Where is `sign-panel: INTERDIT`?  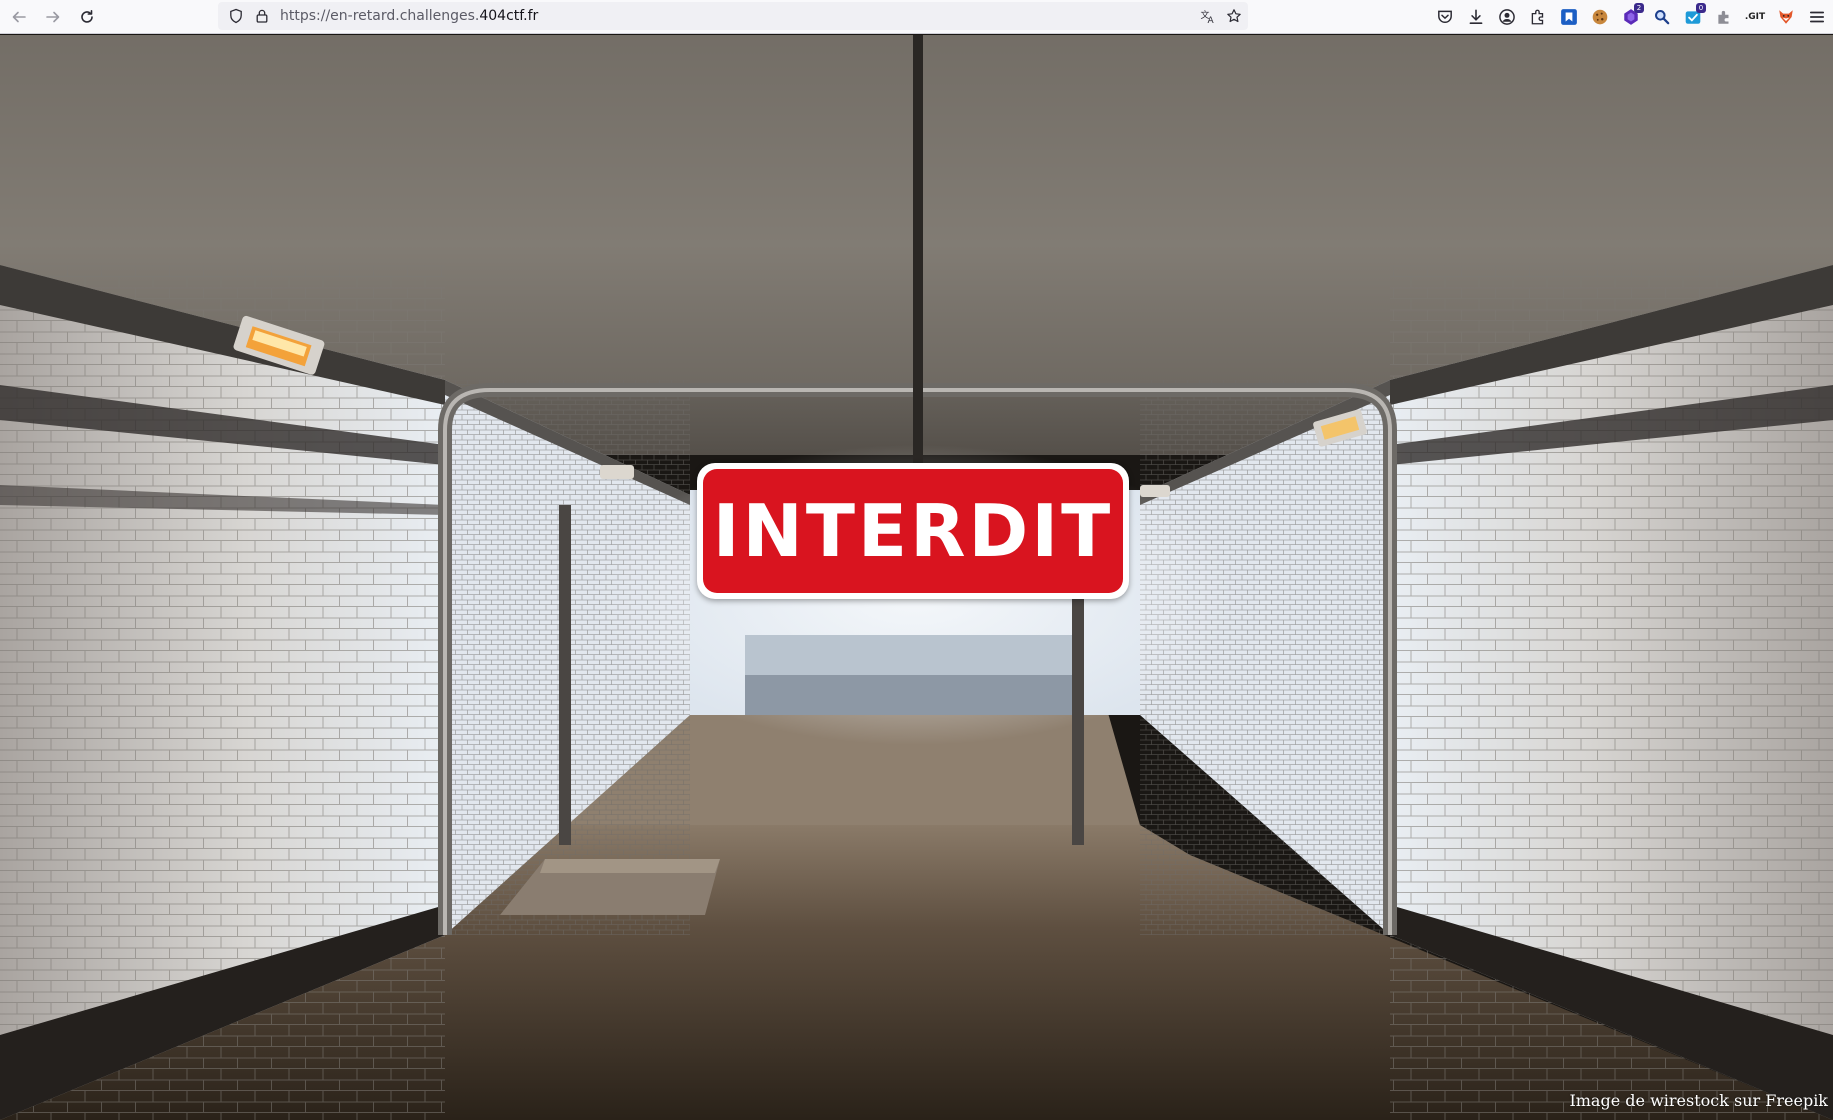 sign-panel: INTERDIT is located at coordinates (913, 531).